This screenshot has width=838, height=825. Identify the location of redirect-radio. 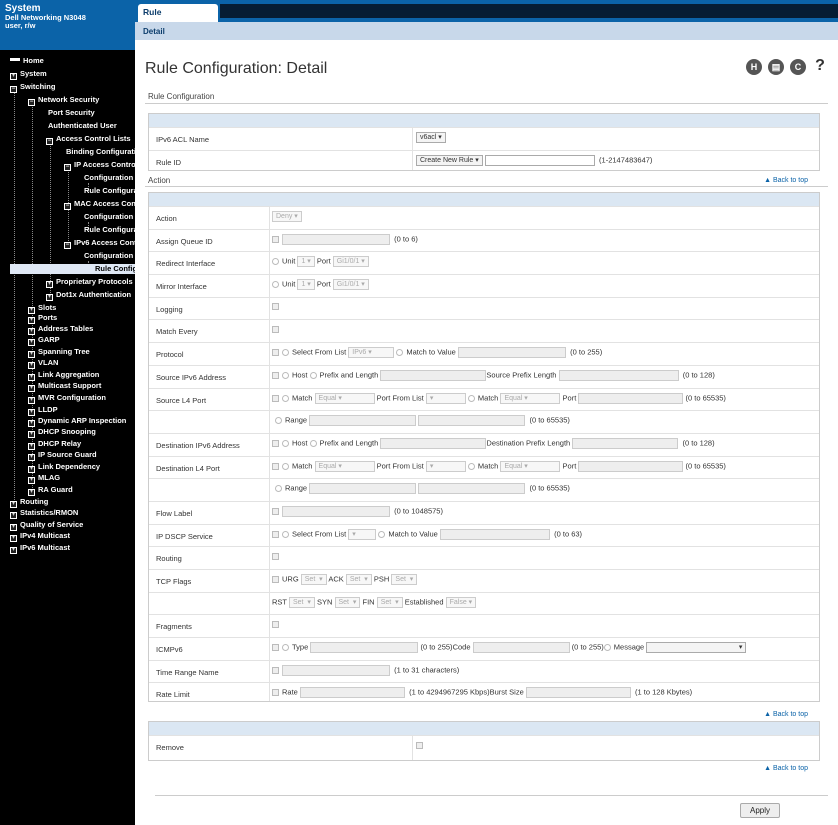
(275, 262).